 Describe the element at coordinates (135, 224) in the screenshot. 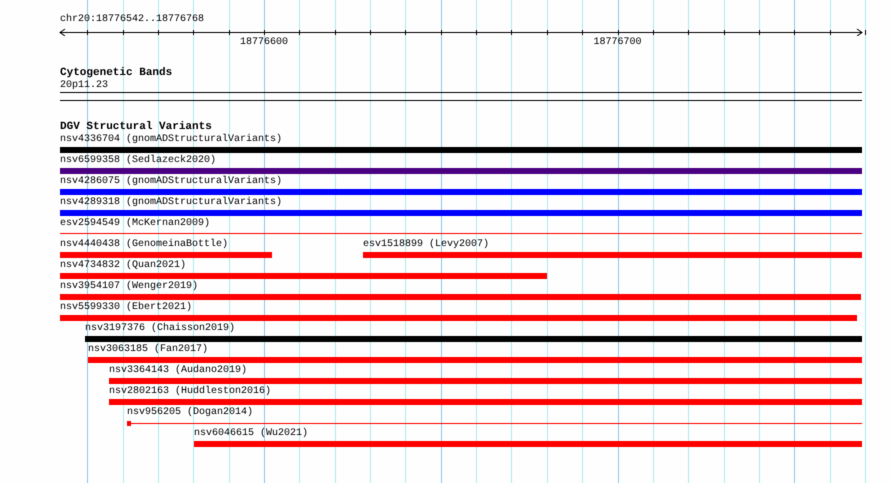

I see `feature-label: esv2594549 (McKernan2009)` at that location.